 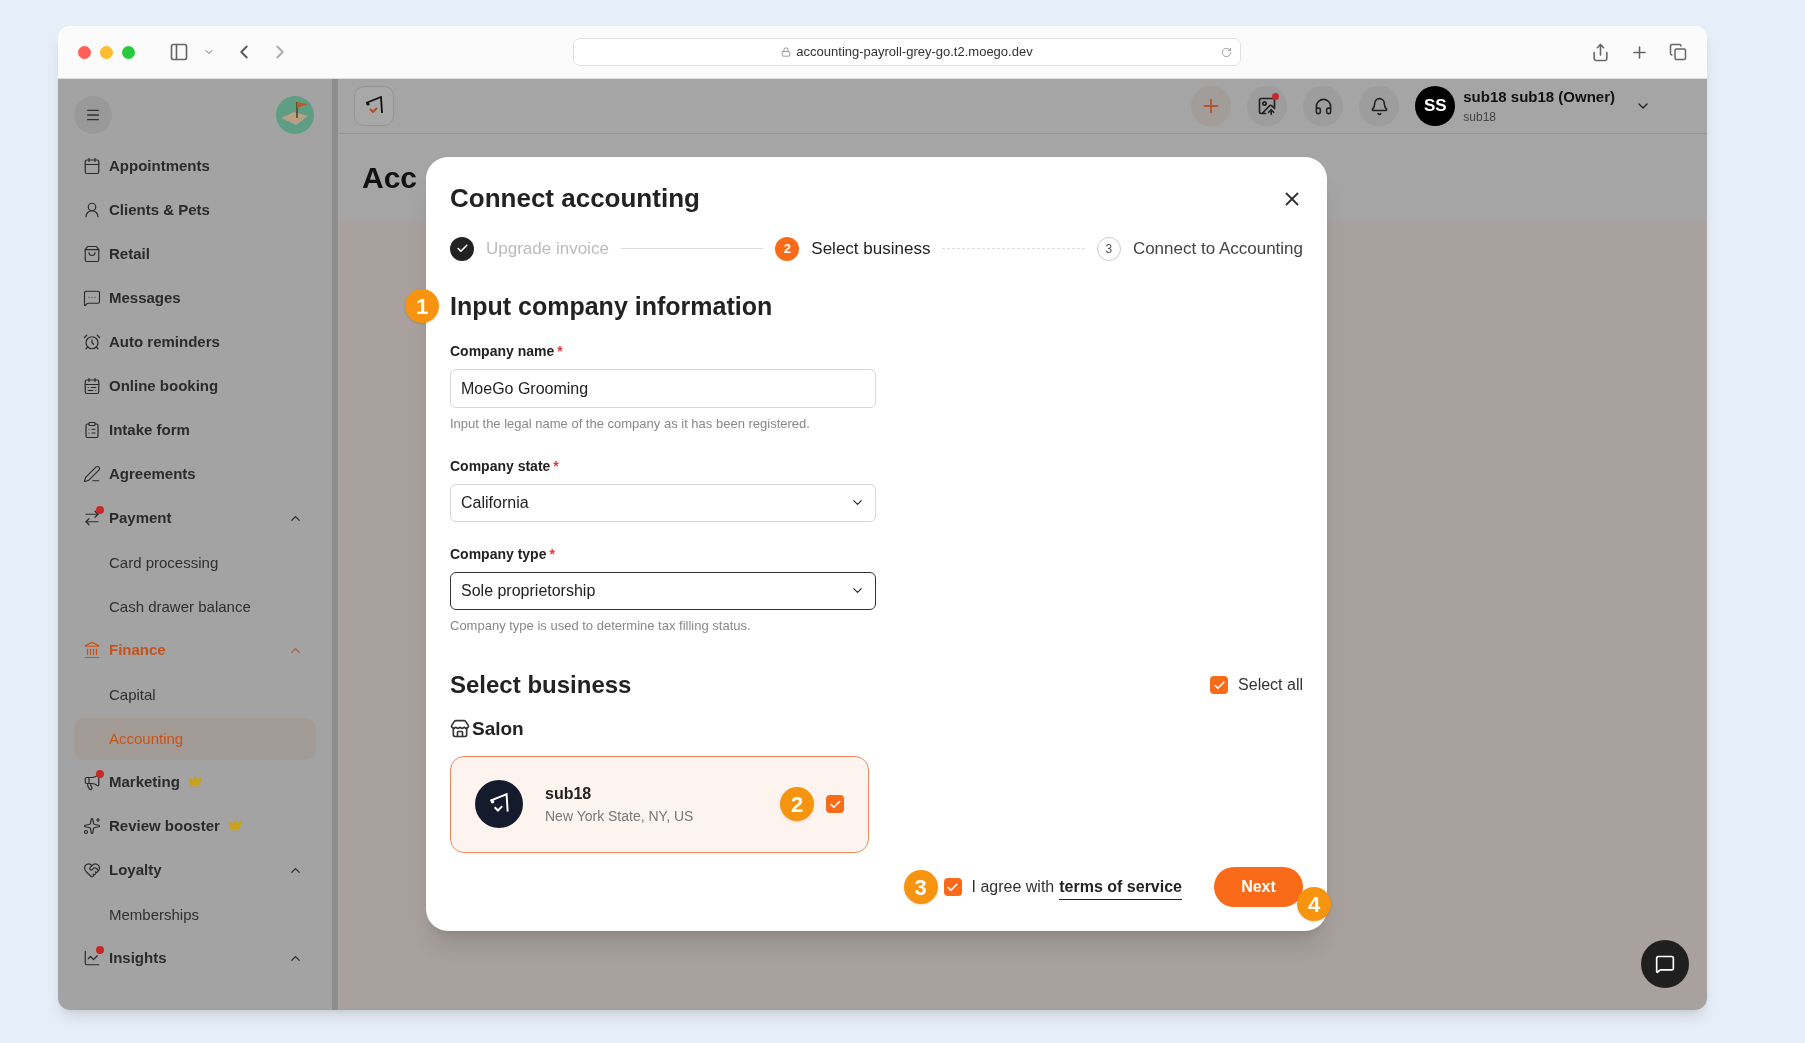 I want to click on tabs-icon, so click(x=1678, y=52).